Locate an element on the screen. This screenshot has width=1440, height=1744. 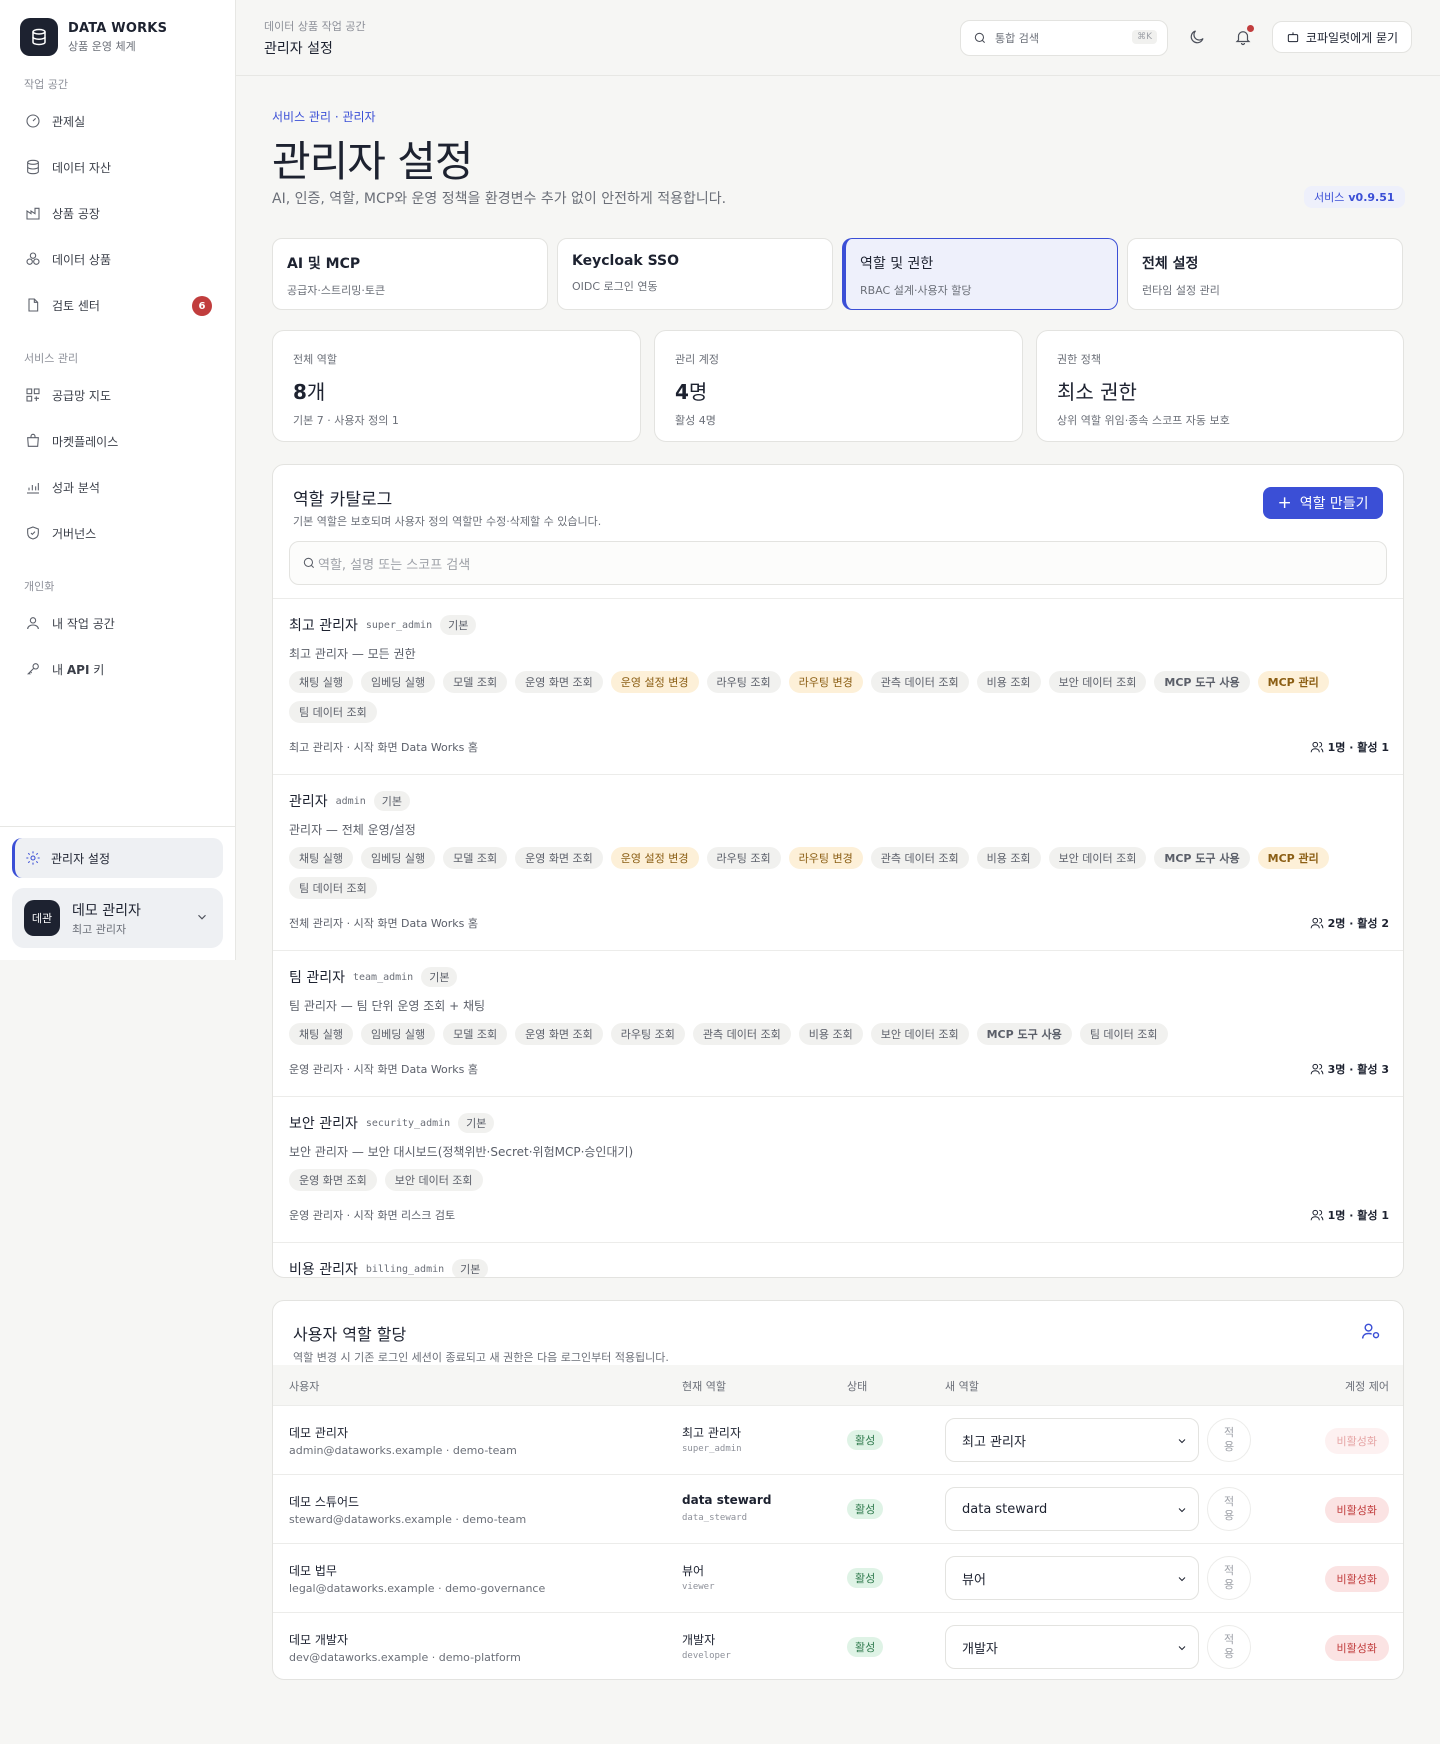
member-count: 3명 · 활성 3 is located at coordinates (1349, 1069).